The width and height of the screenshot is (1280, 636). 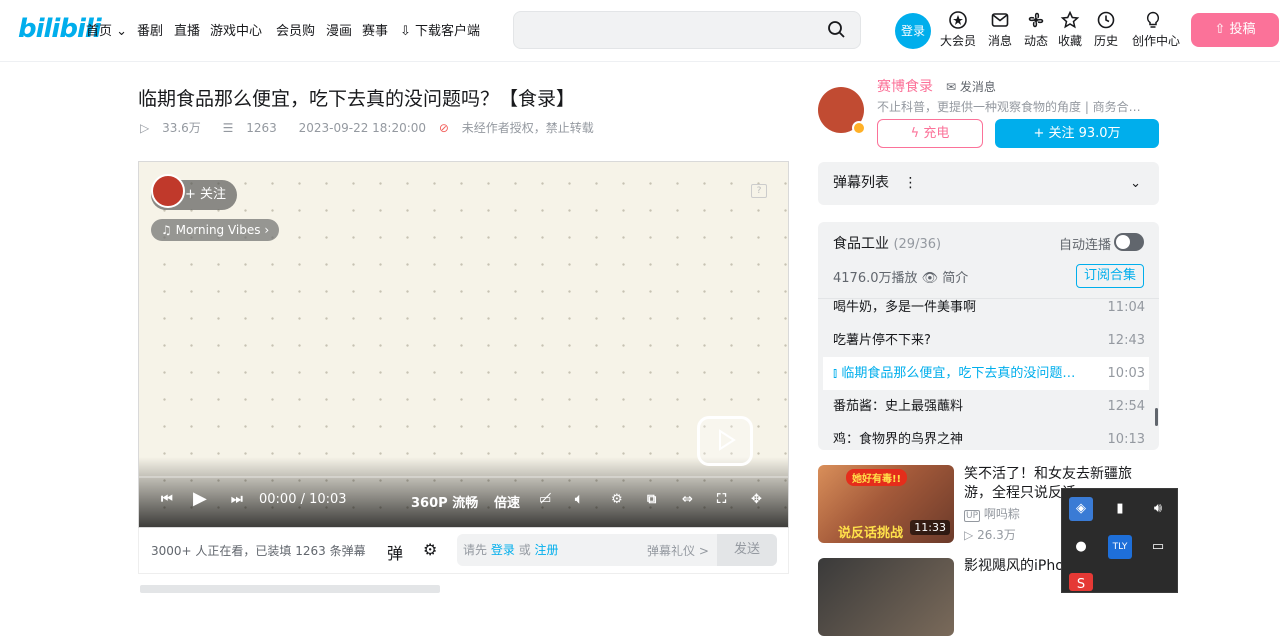 I want to click on chevron-down-icon: ⌄, so click(x=1135, y=183).